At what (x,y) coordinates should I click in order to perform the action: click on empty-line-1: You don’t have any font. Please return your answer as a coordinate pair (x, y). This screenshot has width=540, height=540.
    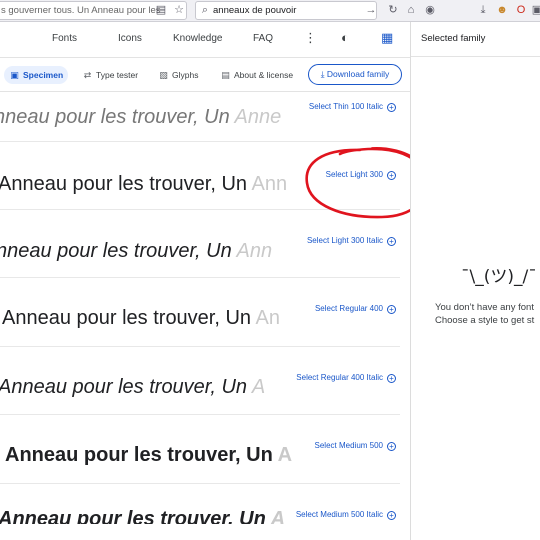
    Looking at the image, I should click on (484, 307).